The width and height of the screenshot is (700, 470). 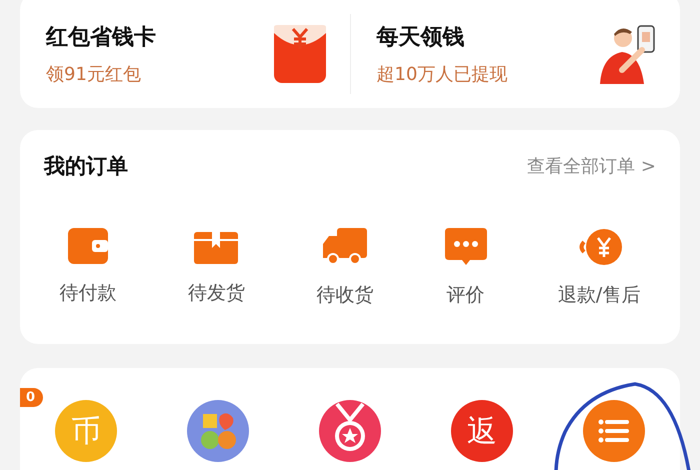 I want to click on order-status-button: 退款/售后, so click(x=599, y=268).